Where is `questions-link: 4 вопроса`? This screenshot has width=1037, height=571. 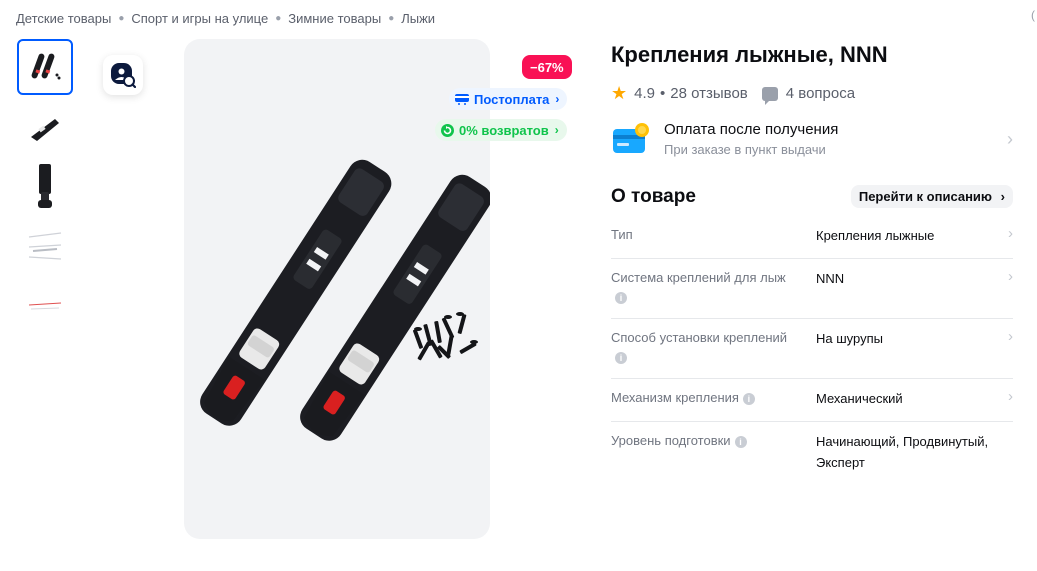
questions-link: 4 вопроса is located at coordinates (820, 93).